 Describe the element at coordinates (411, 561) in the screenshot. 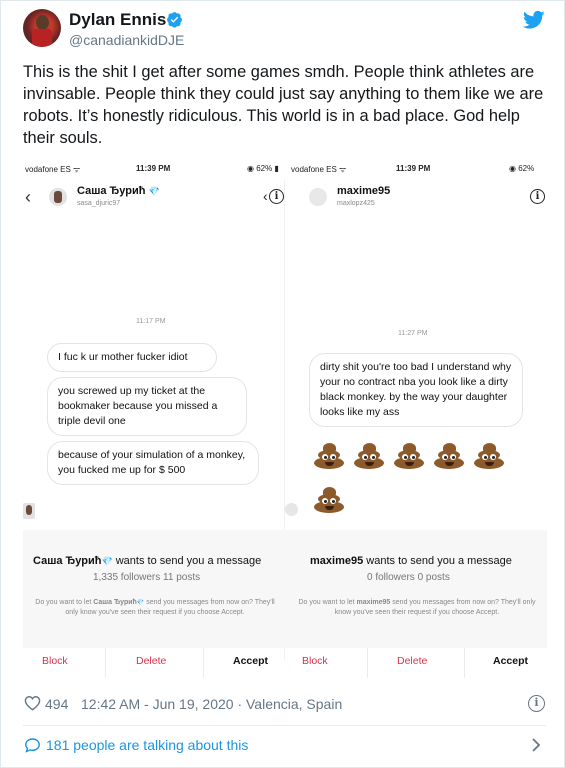

I see `right-request-title: maxime95 wants to send you a message` at that location.